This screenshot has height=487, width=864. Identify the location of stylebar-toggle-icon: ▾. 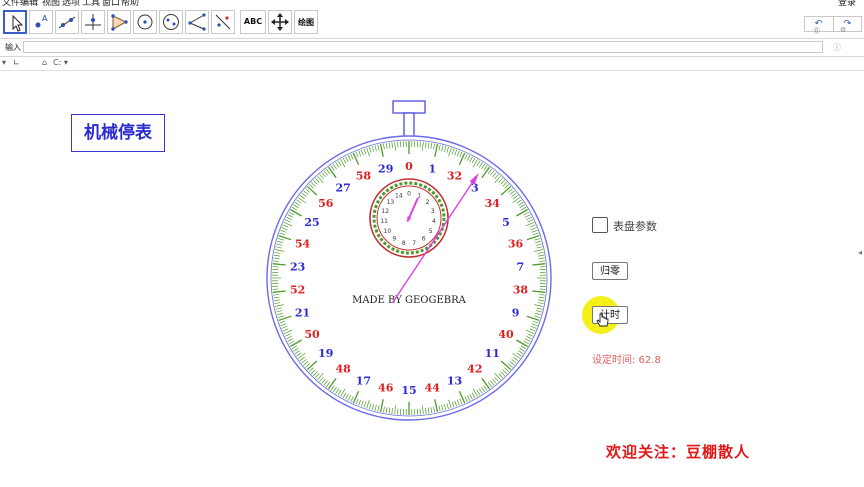
(4, 62).